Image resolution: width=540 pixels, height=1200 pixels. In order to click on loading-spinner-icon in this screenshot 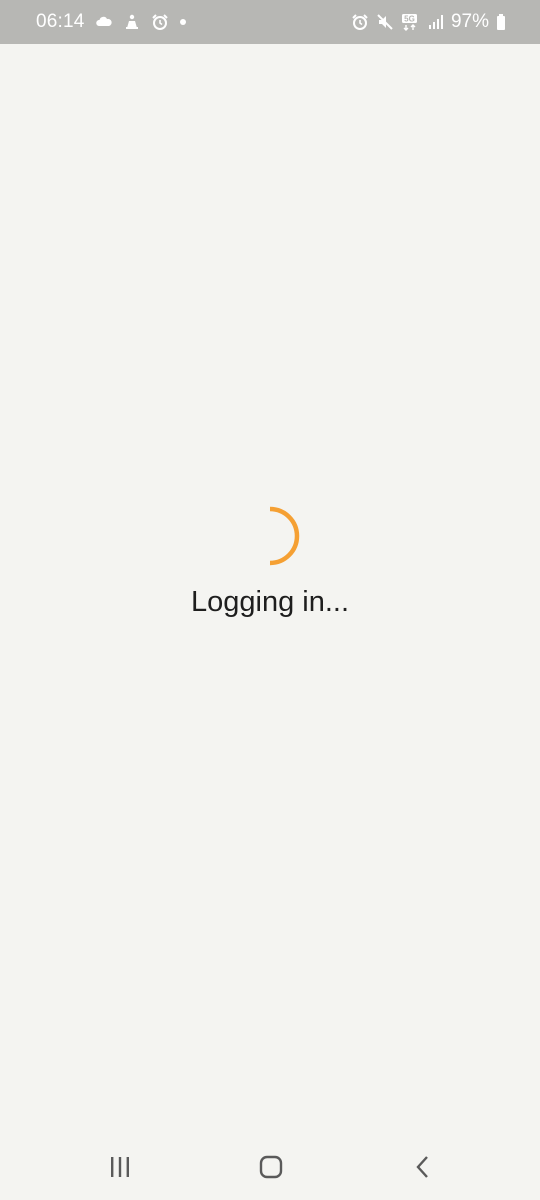, I will do `click(284, 536)`.